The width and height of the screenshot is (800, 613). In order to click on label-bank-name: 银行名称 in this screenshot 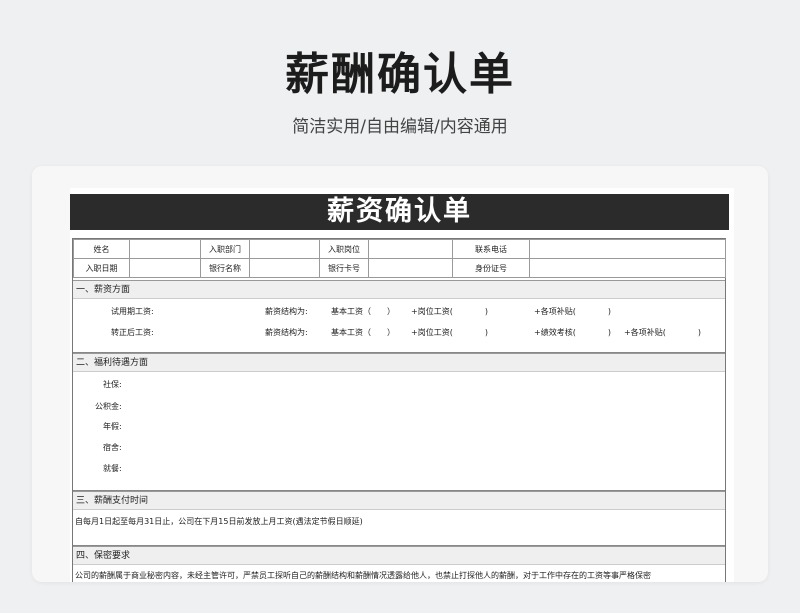, I will do `click(225, 268)`.